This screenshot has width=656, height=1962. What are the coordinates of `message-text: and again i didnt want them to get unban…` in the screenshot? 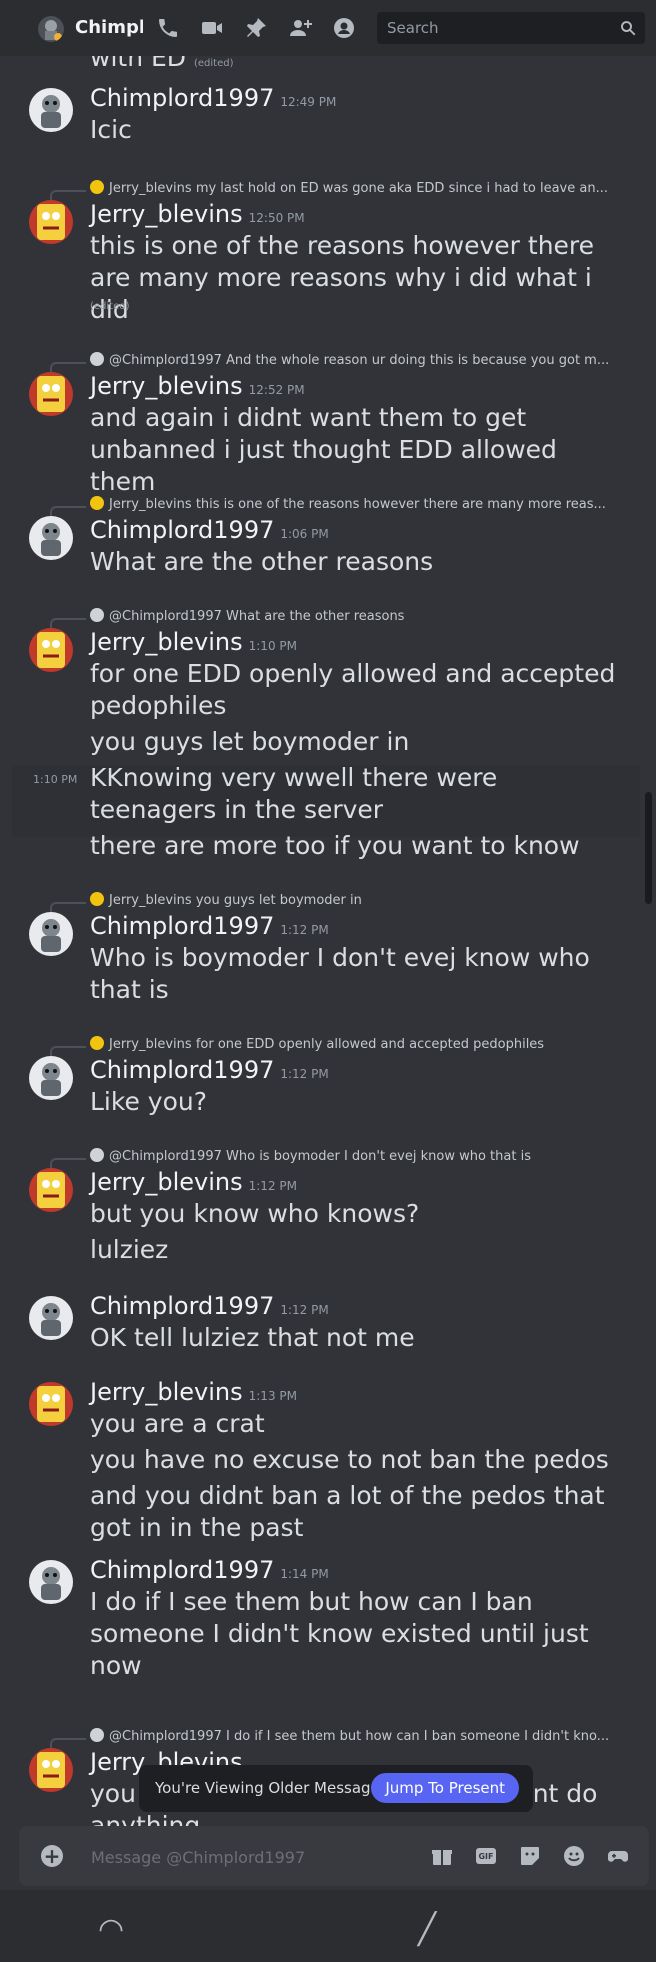 It's located at (323, 449).